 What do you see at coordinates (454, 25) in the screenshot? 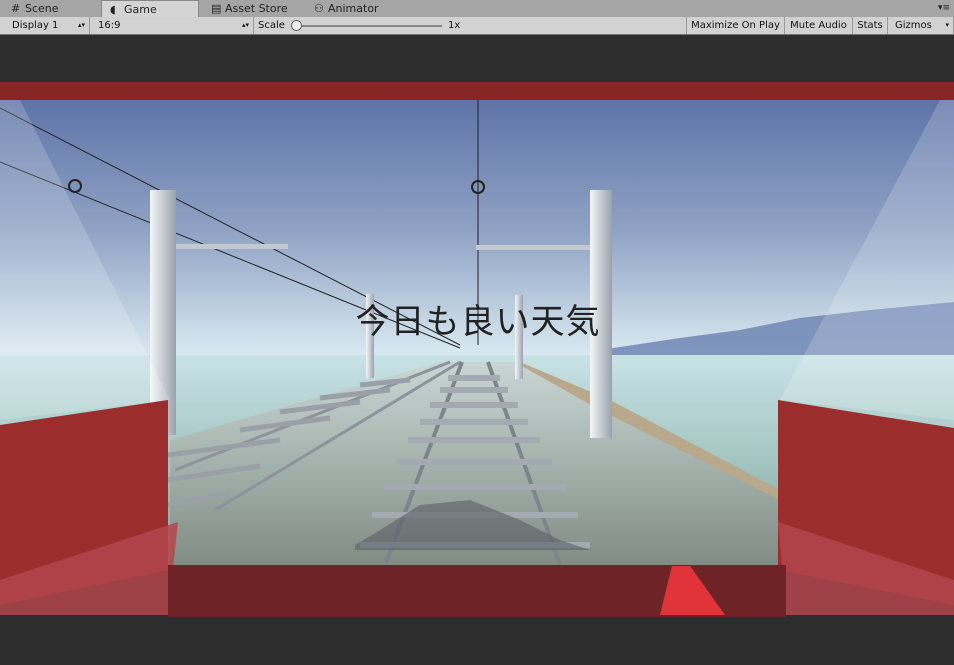
I see `scale-value: 1x` at bounding box center [454, 25].